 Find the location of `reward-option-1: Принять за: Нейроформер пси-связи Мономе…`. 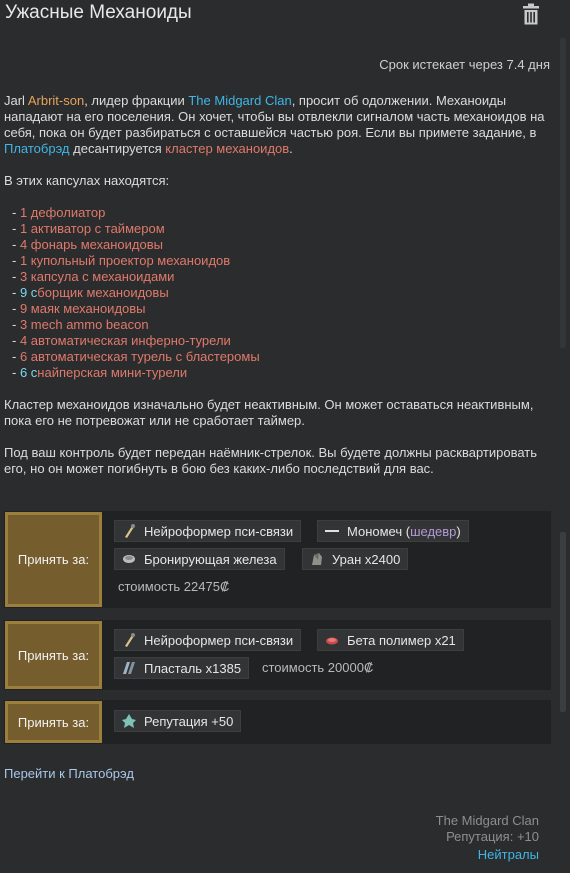

reward-option-1: Принять за: Нейроформер пси-связи Мономе… is located at coordinates (277, 559).